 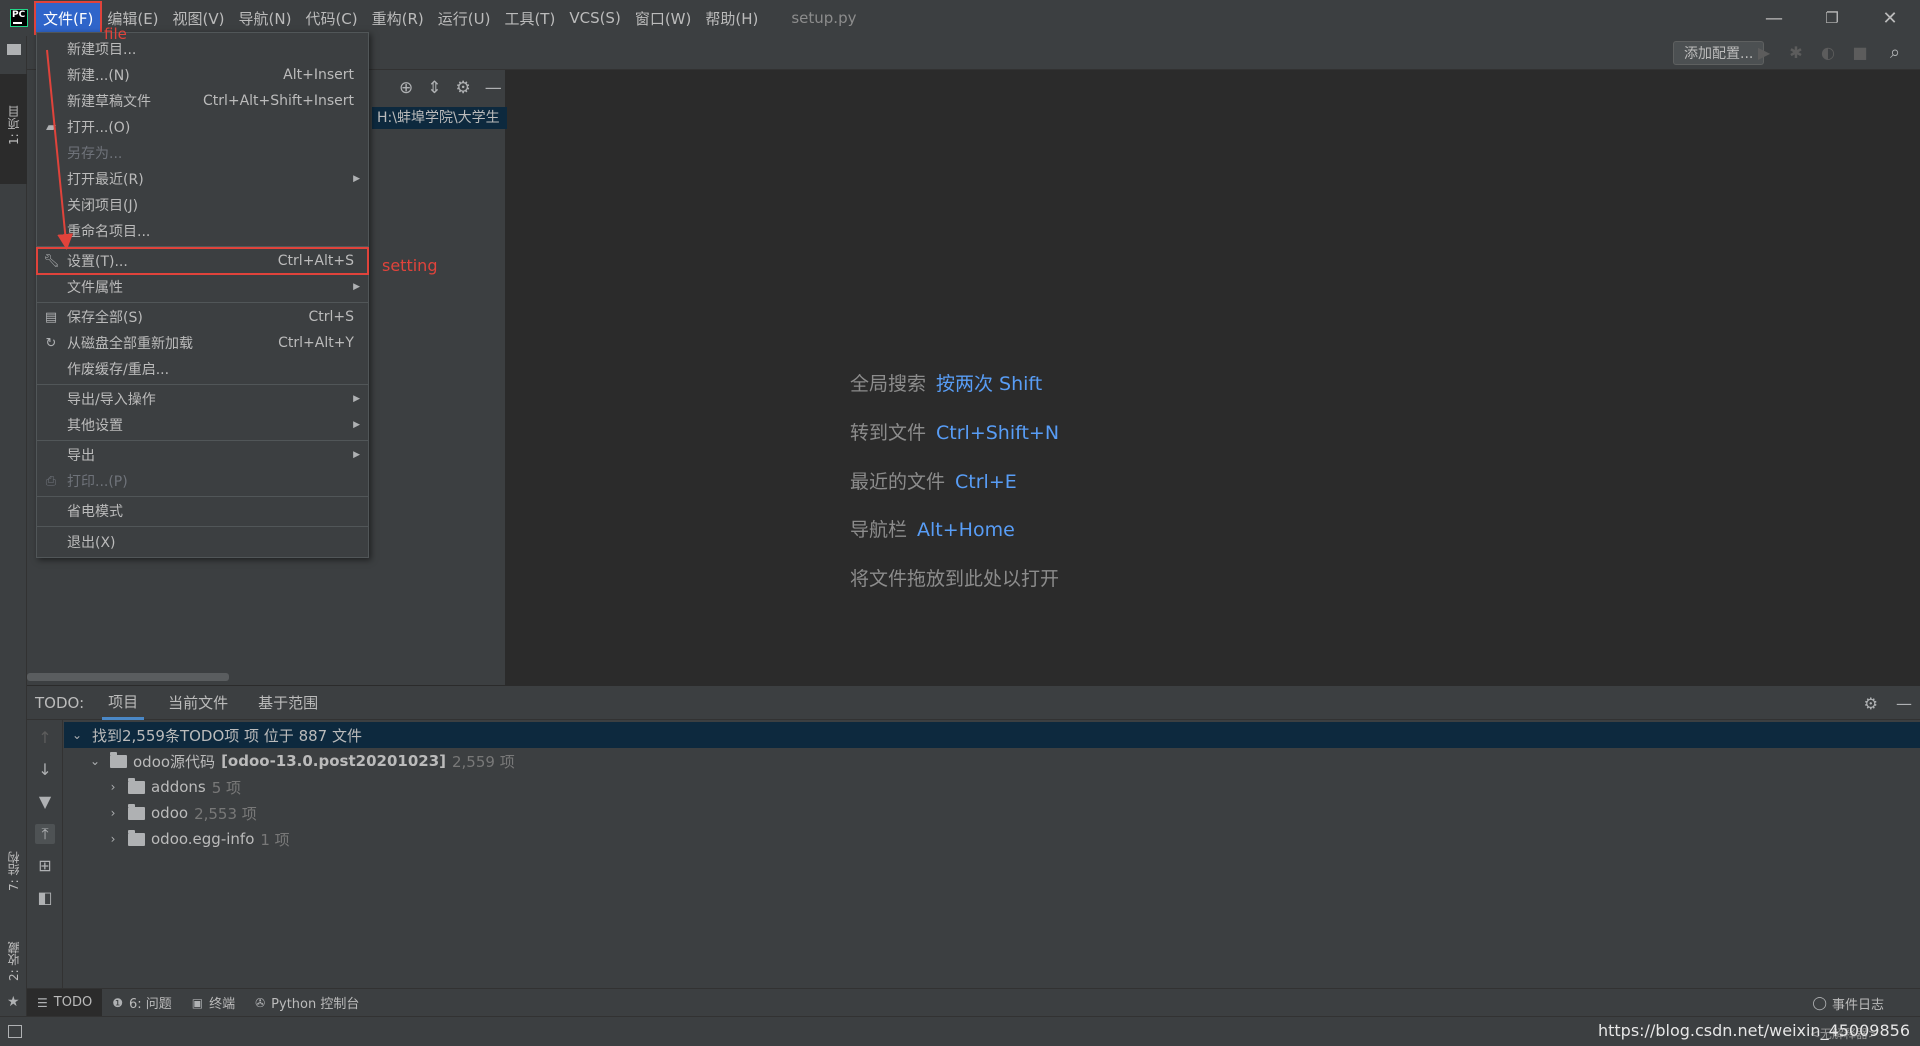 What do you see at coordinates (202, 455) in the screenshot?
I see `menu-export: 导出 ▶` at bounding box center [202, 455].